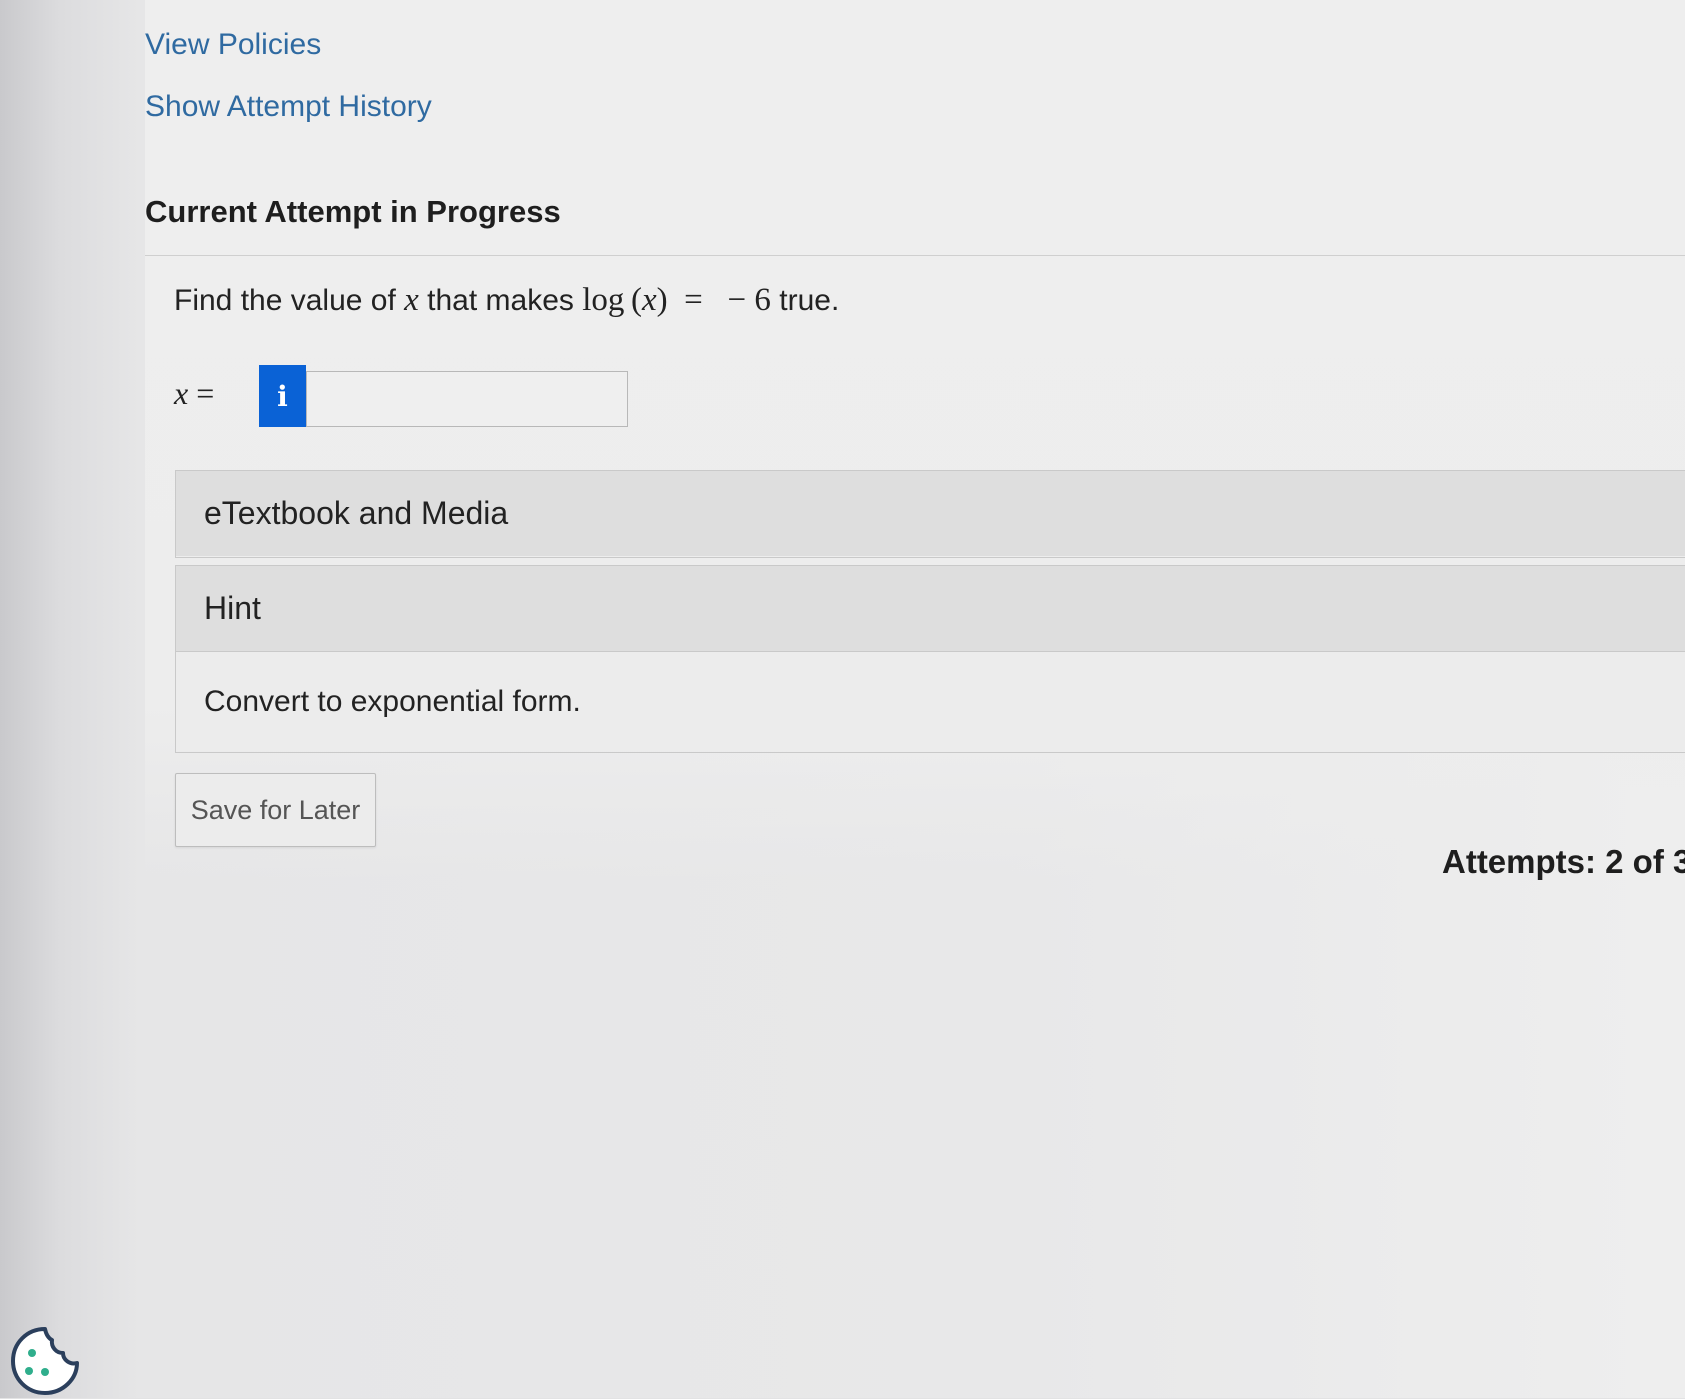 This screenshot has width=1685, height=1399. Describe the element at coordinates (693, 300) in the screenshot. I see `equals-sign: =` at that location.